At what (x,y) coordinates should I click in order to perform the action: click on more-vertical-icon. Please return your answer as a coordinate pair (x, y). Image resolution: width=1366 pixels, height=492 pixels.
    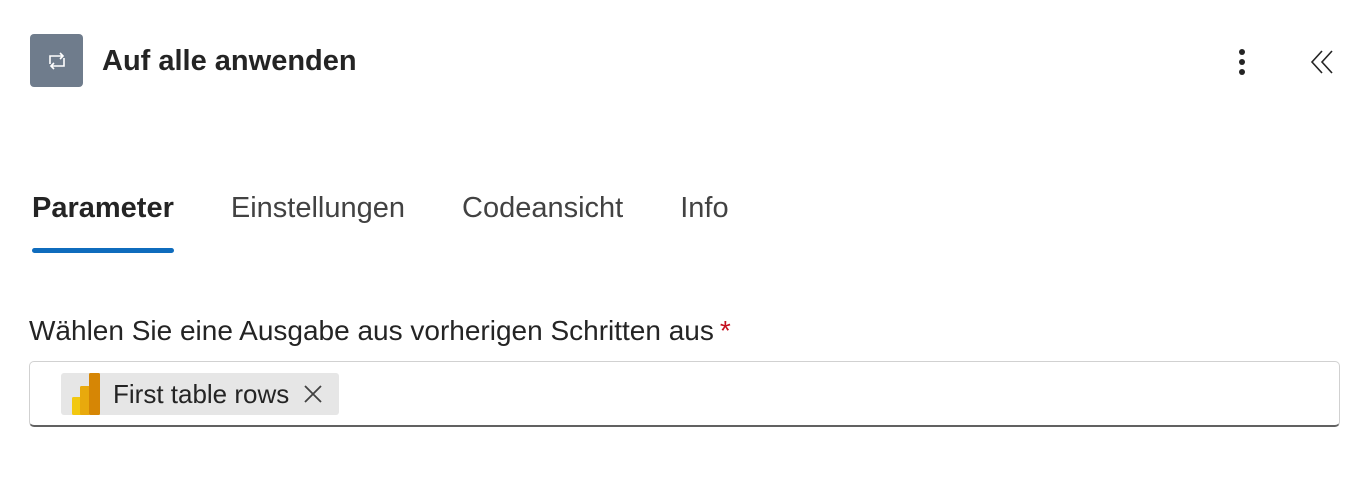
    Looking at the image, I should click on (1242, 62).